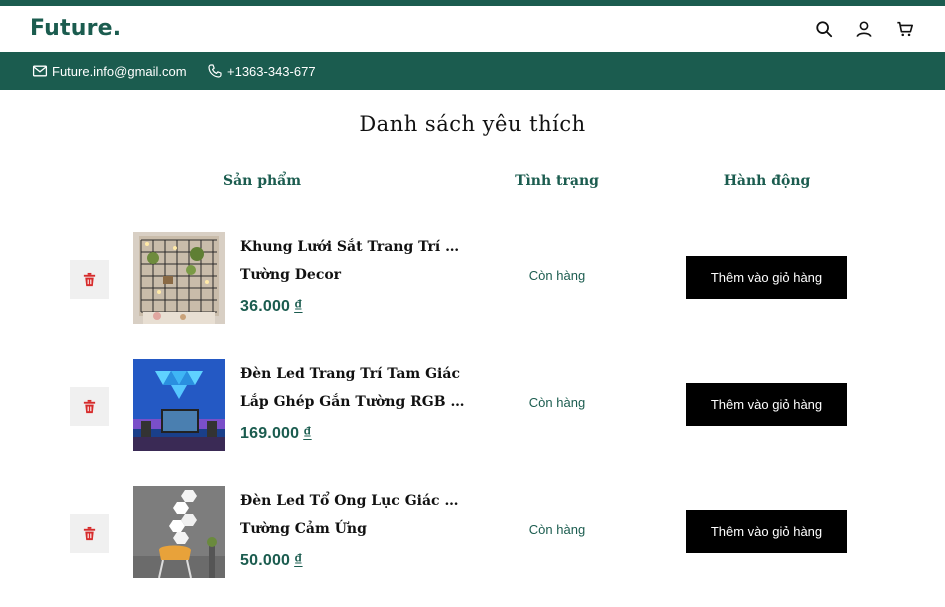 The image size is (945, 607). I want to click on email-text: Future.info@gmail.com, so click(119, 71).